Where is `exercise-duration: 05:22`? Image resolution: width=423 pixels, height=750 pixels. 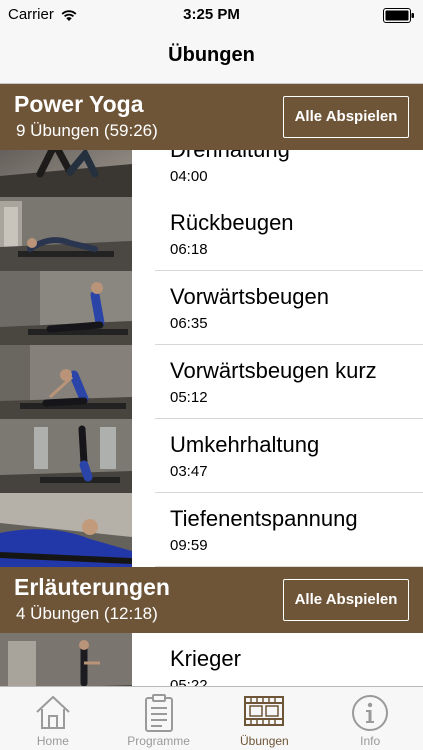 exercise-duration: 05:22 is located at coordinates (189, 681).